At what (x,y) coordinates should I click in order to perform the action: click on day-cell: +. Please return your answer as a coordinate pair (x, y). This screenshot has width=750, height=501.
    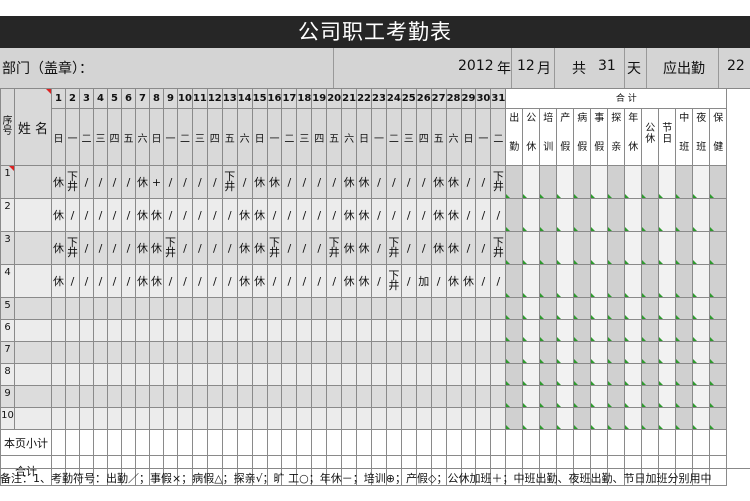
    Looking at the image, I should click on (156, 182).